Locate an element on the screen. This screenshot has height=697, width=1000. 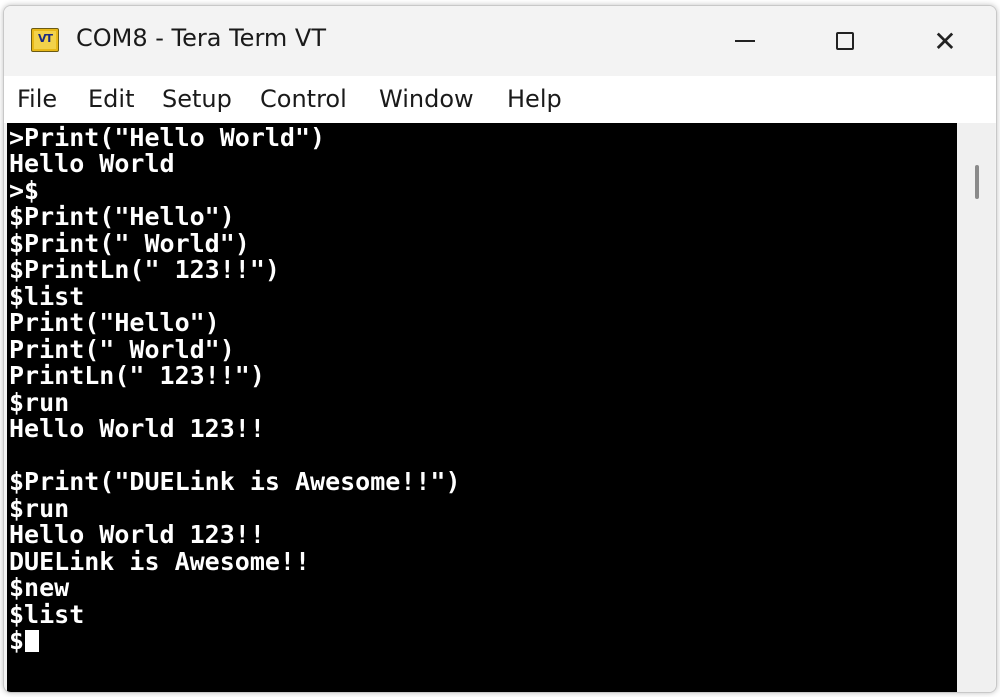
tera-term-icon: VT is located at coordinates (45, 40).